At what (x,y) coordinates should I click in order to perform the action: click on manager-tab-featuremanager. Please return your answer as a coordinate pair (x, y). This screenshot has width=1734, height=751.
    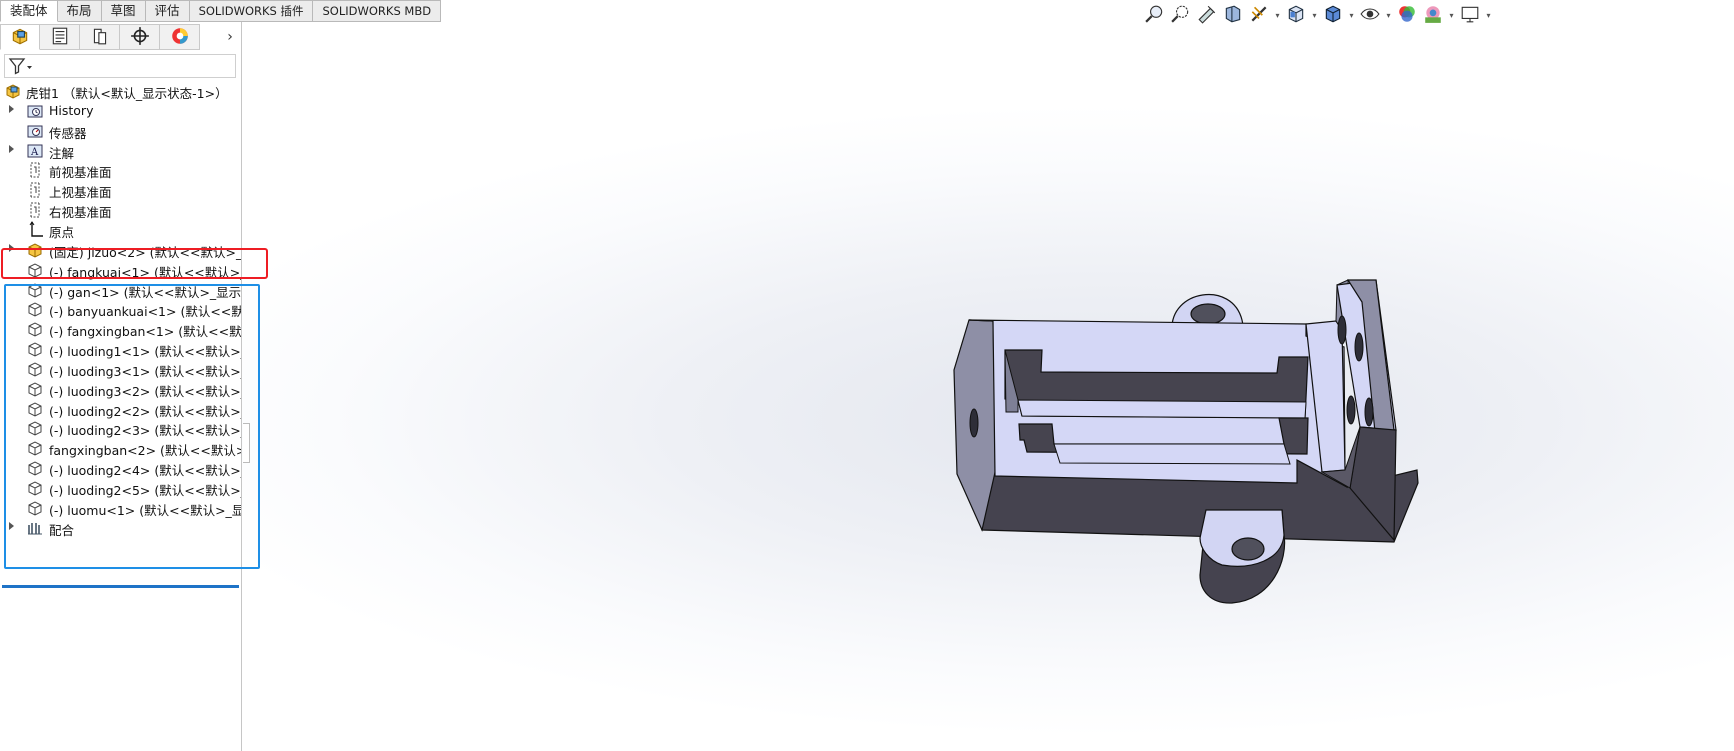
    Looking at the image, I should click on (20, 37).